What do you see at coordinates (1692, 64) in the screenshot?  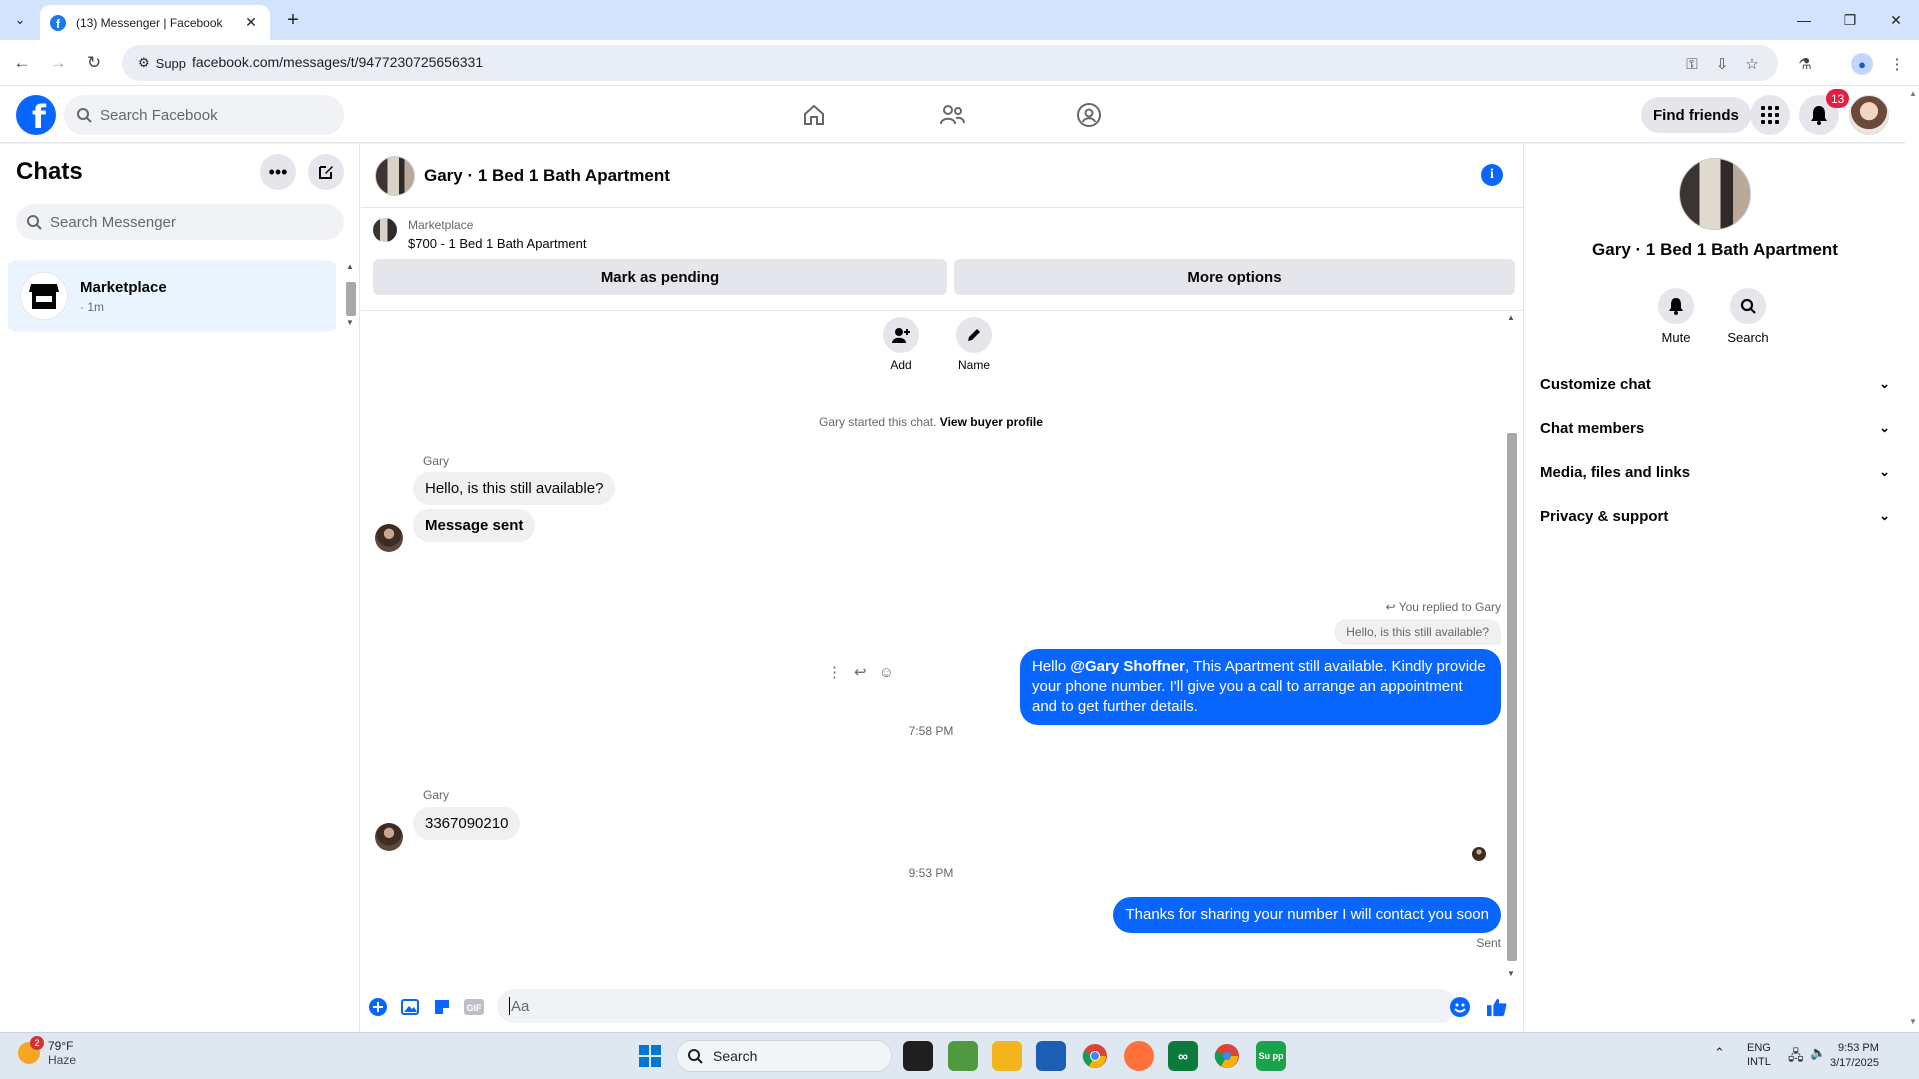 I see `password-key-icon: ⚿` at bounding box center [1692, 64].